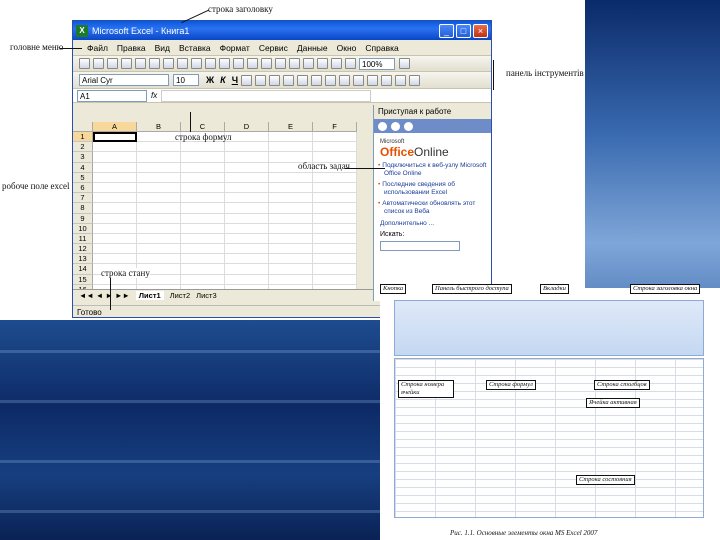 The image size is (720, 540). What do you see at coordinates (83, 157) in the screenshot?
I see `row-header: 3` at bounding box center [83, 157].